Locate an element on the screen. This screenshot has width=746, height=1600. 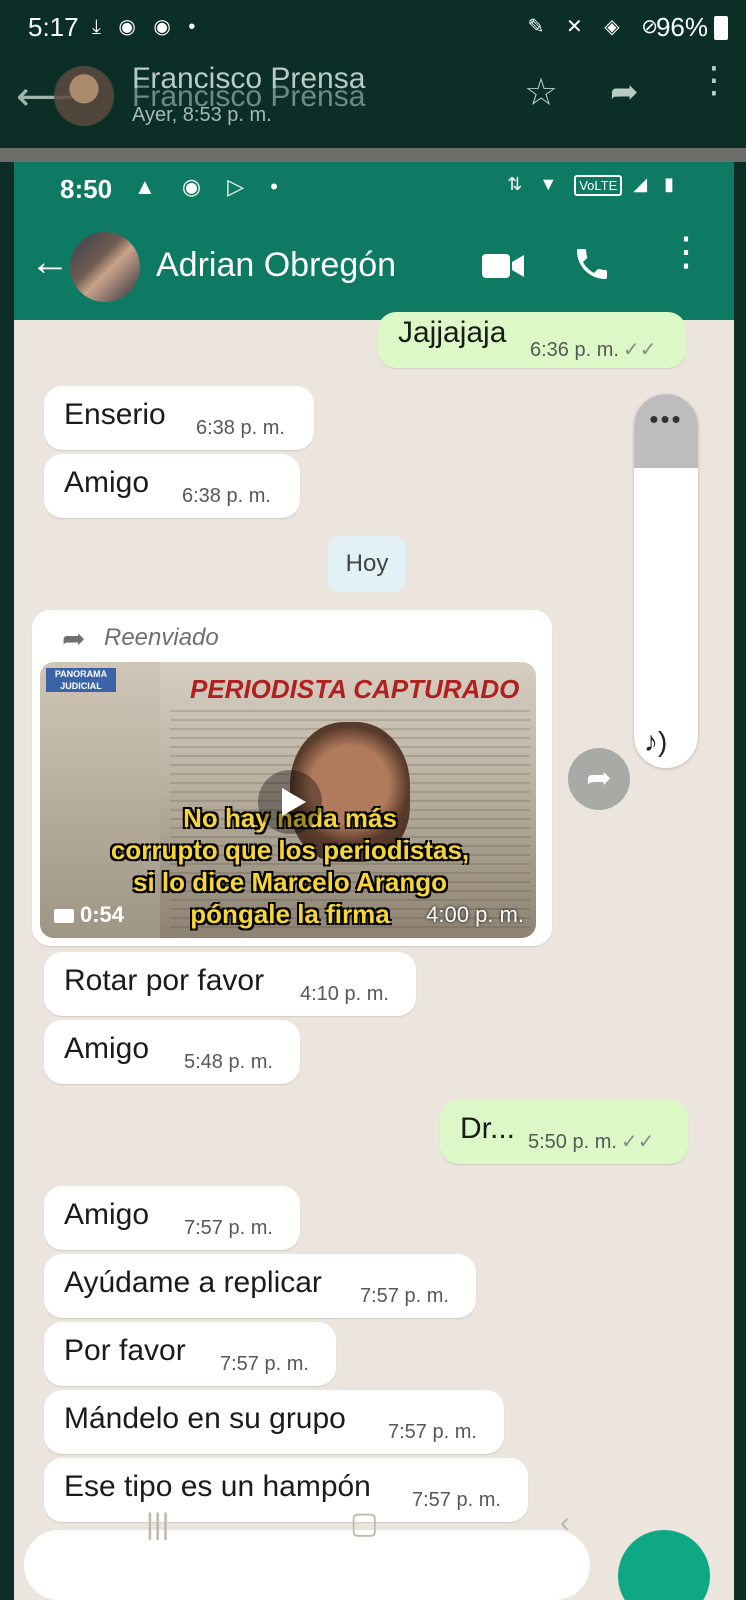
notification-icons: ⤓ ◉ ◉ • is located at coordinates (147, 27).